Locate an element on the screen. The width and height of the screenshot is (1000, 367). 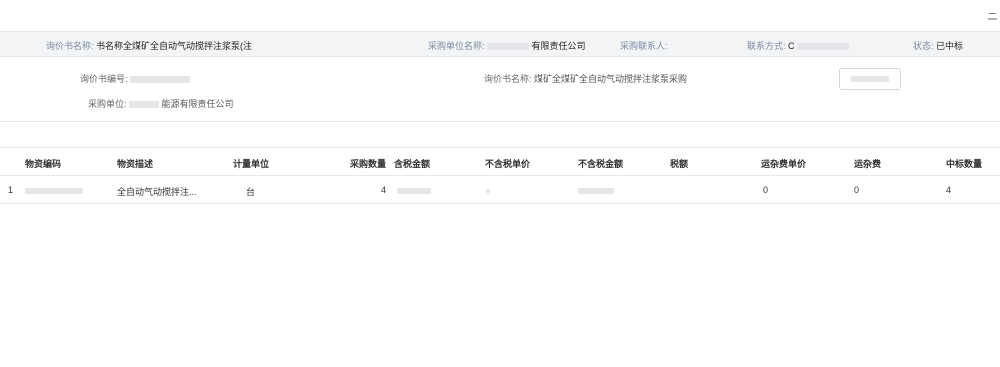
inquiry-name-value: 书名称全煤矿全自动气动搅拌注浆泵(注 is located at coordinates (174, 46).